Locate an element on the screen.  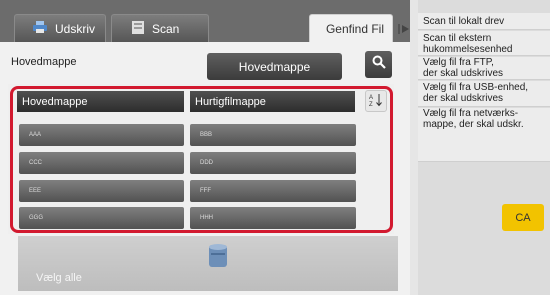
collapse-arrow-icon is located at coordinates (404, 30).